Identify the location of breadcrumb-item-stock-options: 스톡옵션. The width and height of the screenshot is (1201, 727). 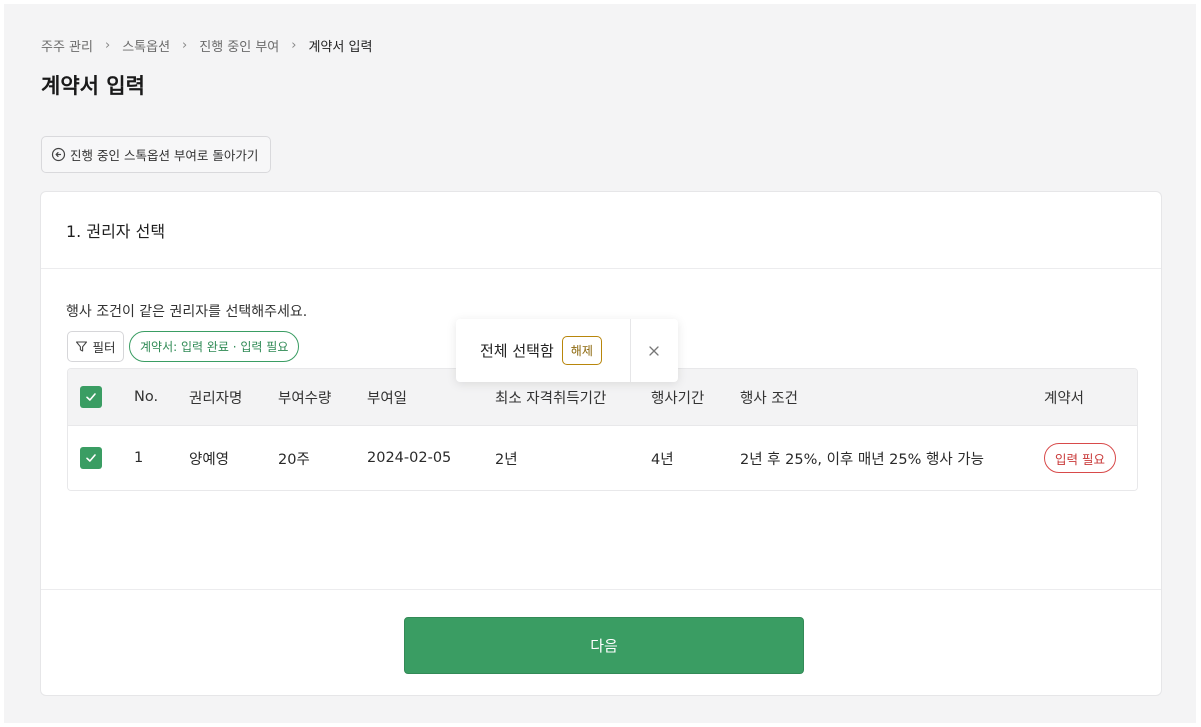
(146, 45).